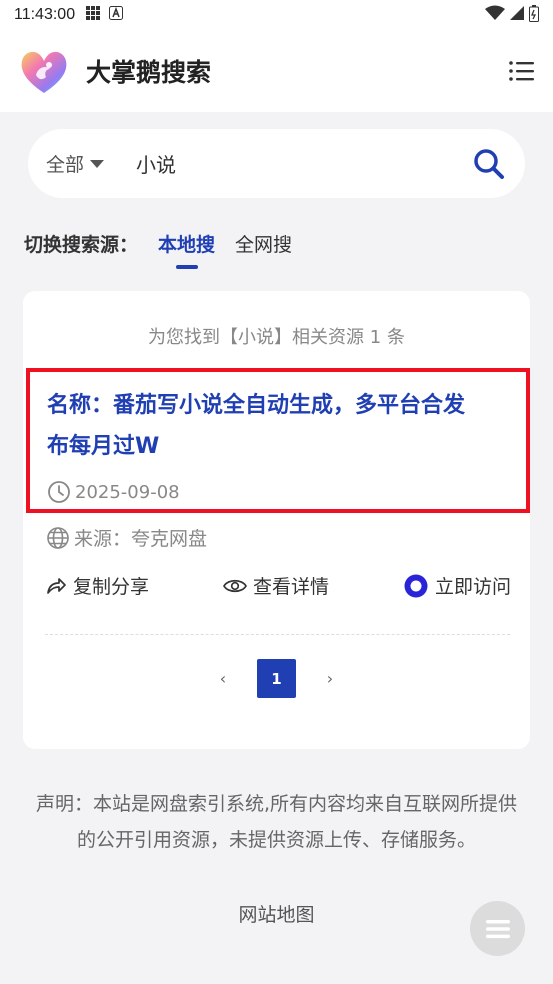  I want to click on result-item-highlight: 名称：番茄写小说全自动生成，多平台合发 布每月过W 2025-09-08, so click(278, 440).